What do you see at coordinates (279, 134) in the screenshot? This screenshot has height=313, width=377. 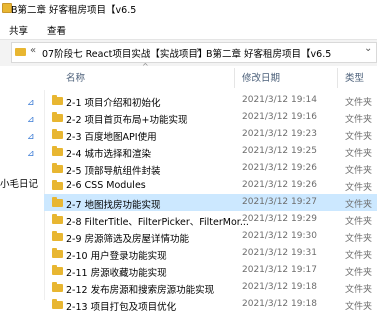 I see `file-modified-date: 2021/3/12 19:23` at bounding box center [279, 134].